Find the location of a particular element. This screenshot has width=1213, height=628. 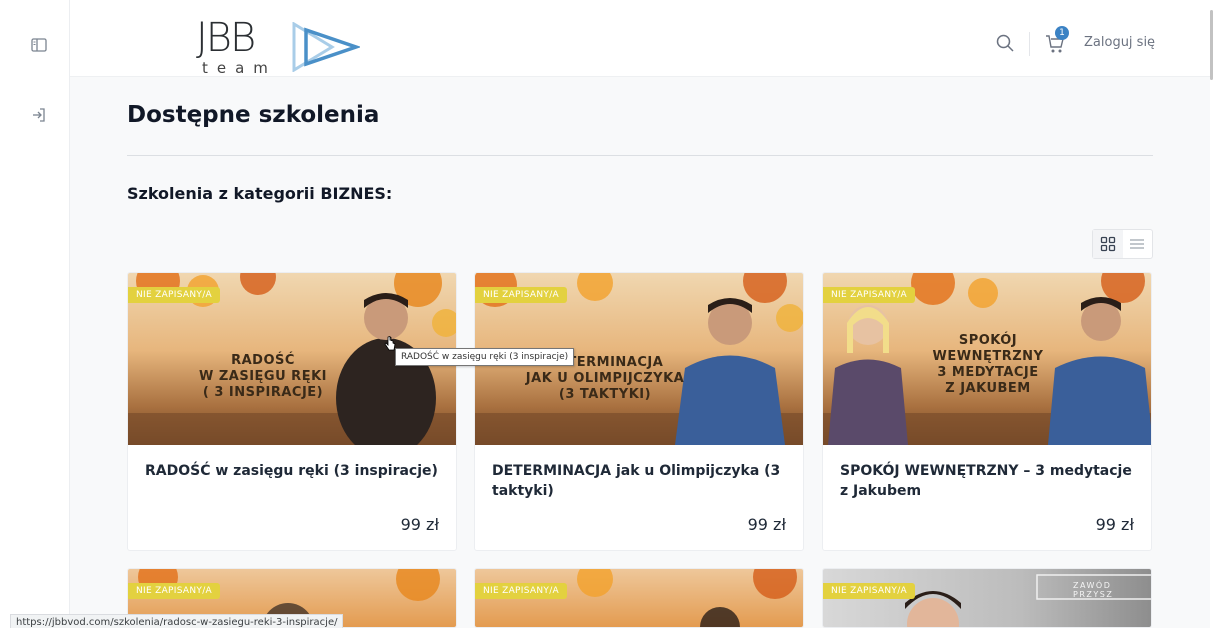

hand-cursor-icon is located at coordinates (390, 343).